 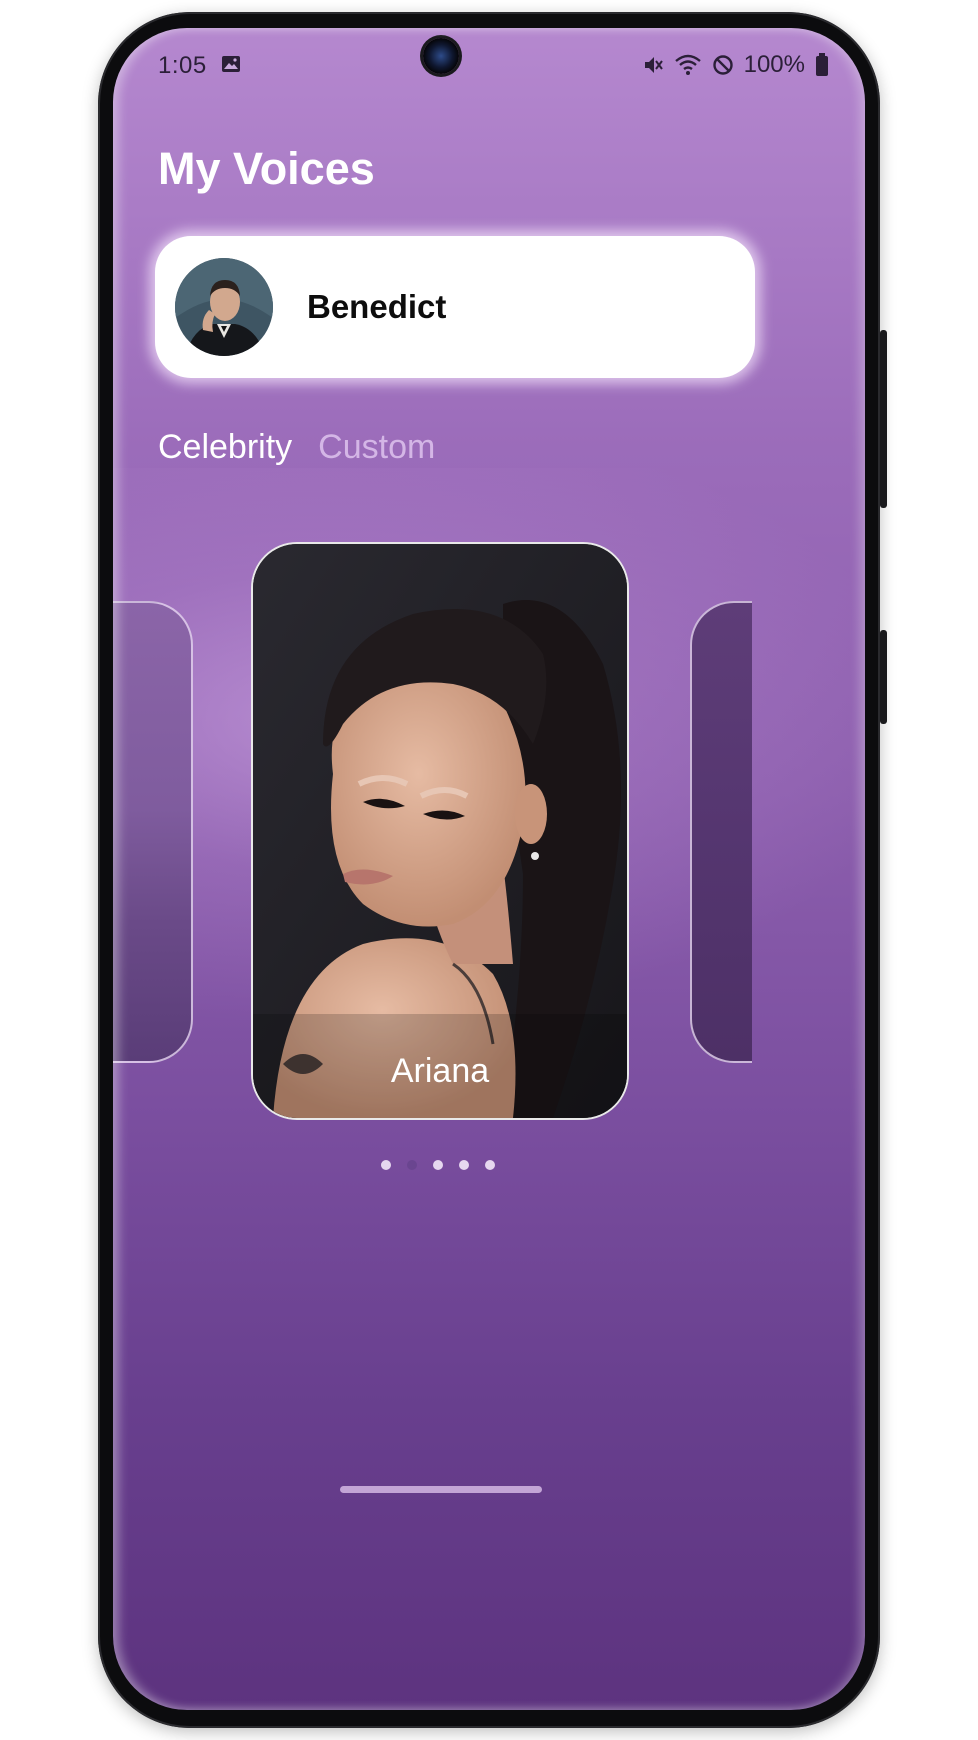 What do you see at coordinates (441, 1489) in the screenshot?
I see `home-indicator` at bounding box center [441, 1489].